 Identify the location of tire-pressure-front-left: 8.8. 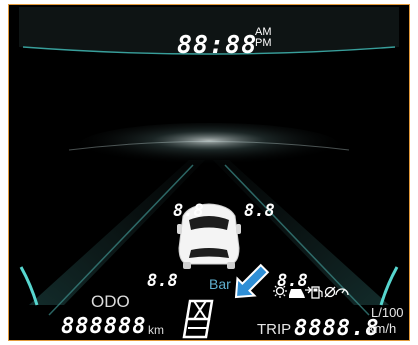
(188, 211).